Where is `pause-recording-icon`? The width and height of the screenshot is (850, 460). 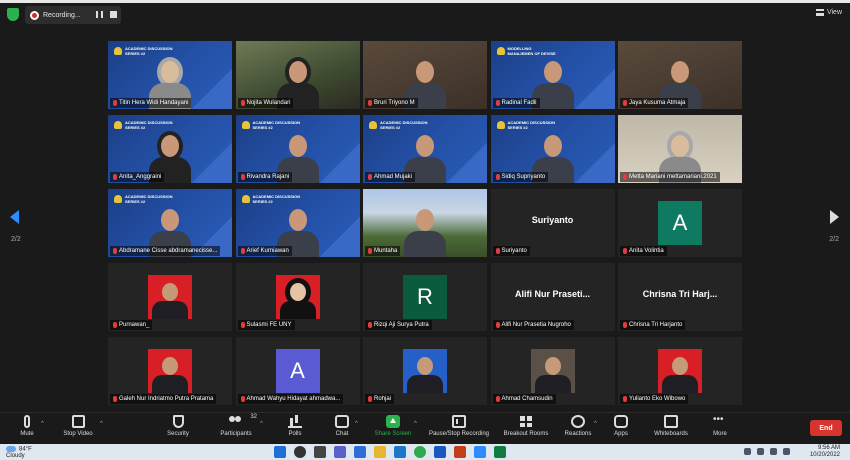
pause-recording-icon is located at coordinates (99, 14).